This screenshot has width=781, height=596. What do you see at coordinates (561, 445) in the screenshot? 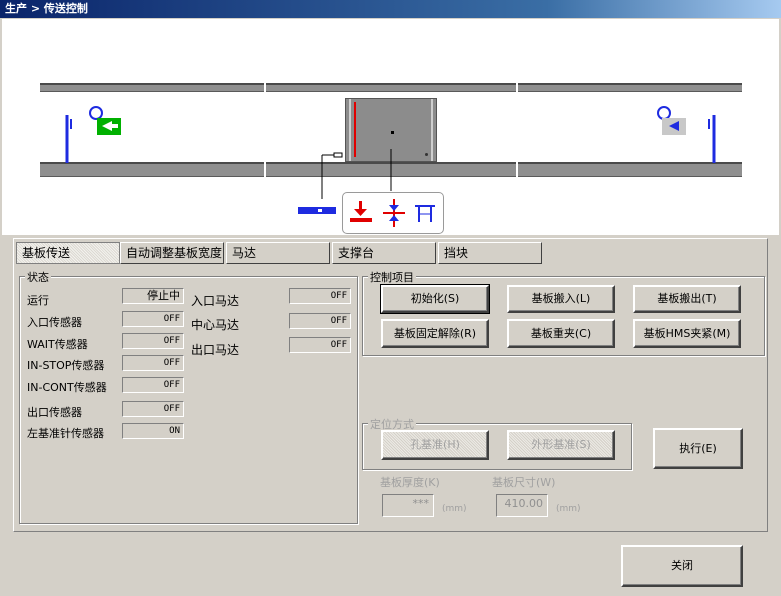
I see `outline-reference-button: 外形基准(S)` at bounding box center [561, 445].